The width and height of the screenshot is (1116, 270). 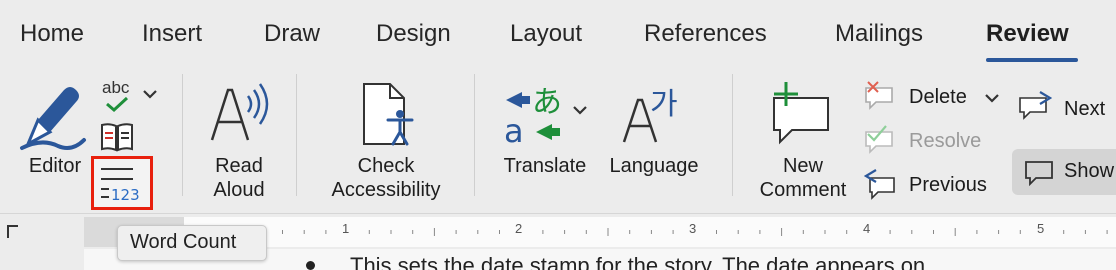 What do you see at coordinates (802, 166) in the screenshot?
I see `new-comment-label-1: New` at bounding box center [802, 166].